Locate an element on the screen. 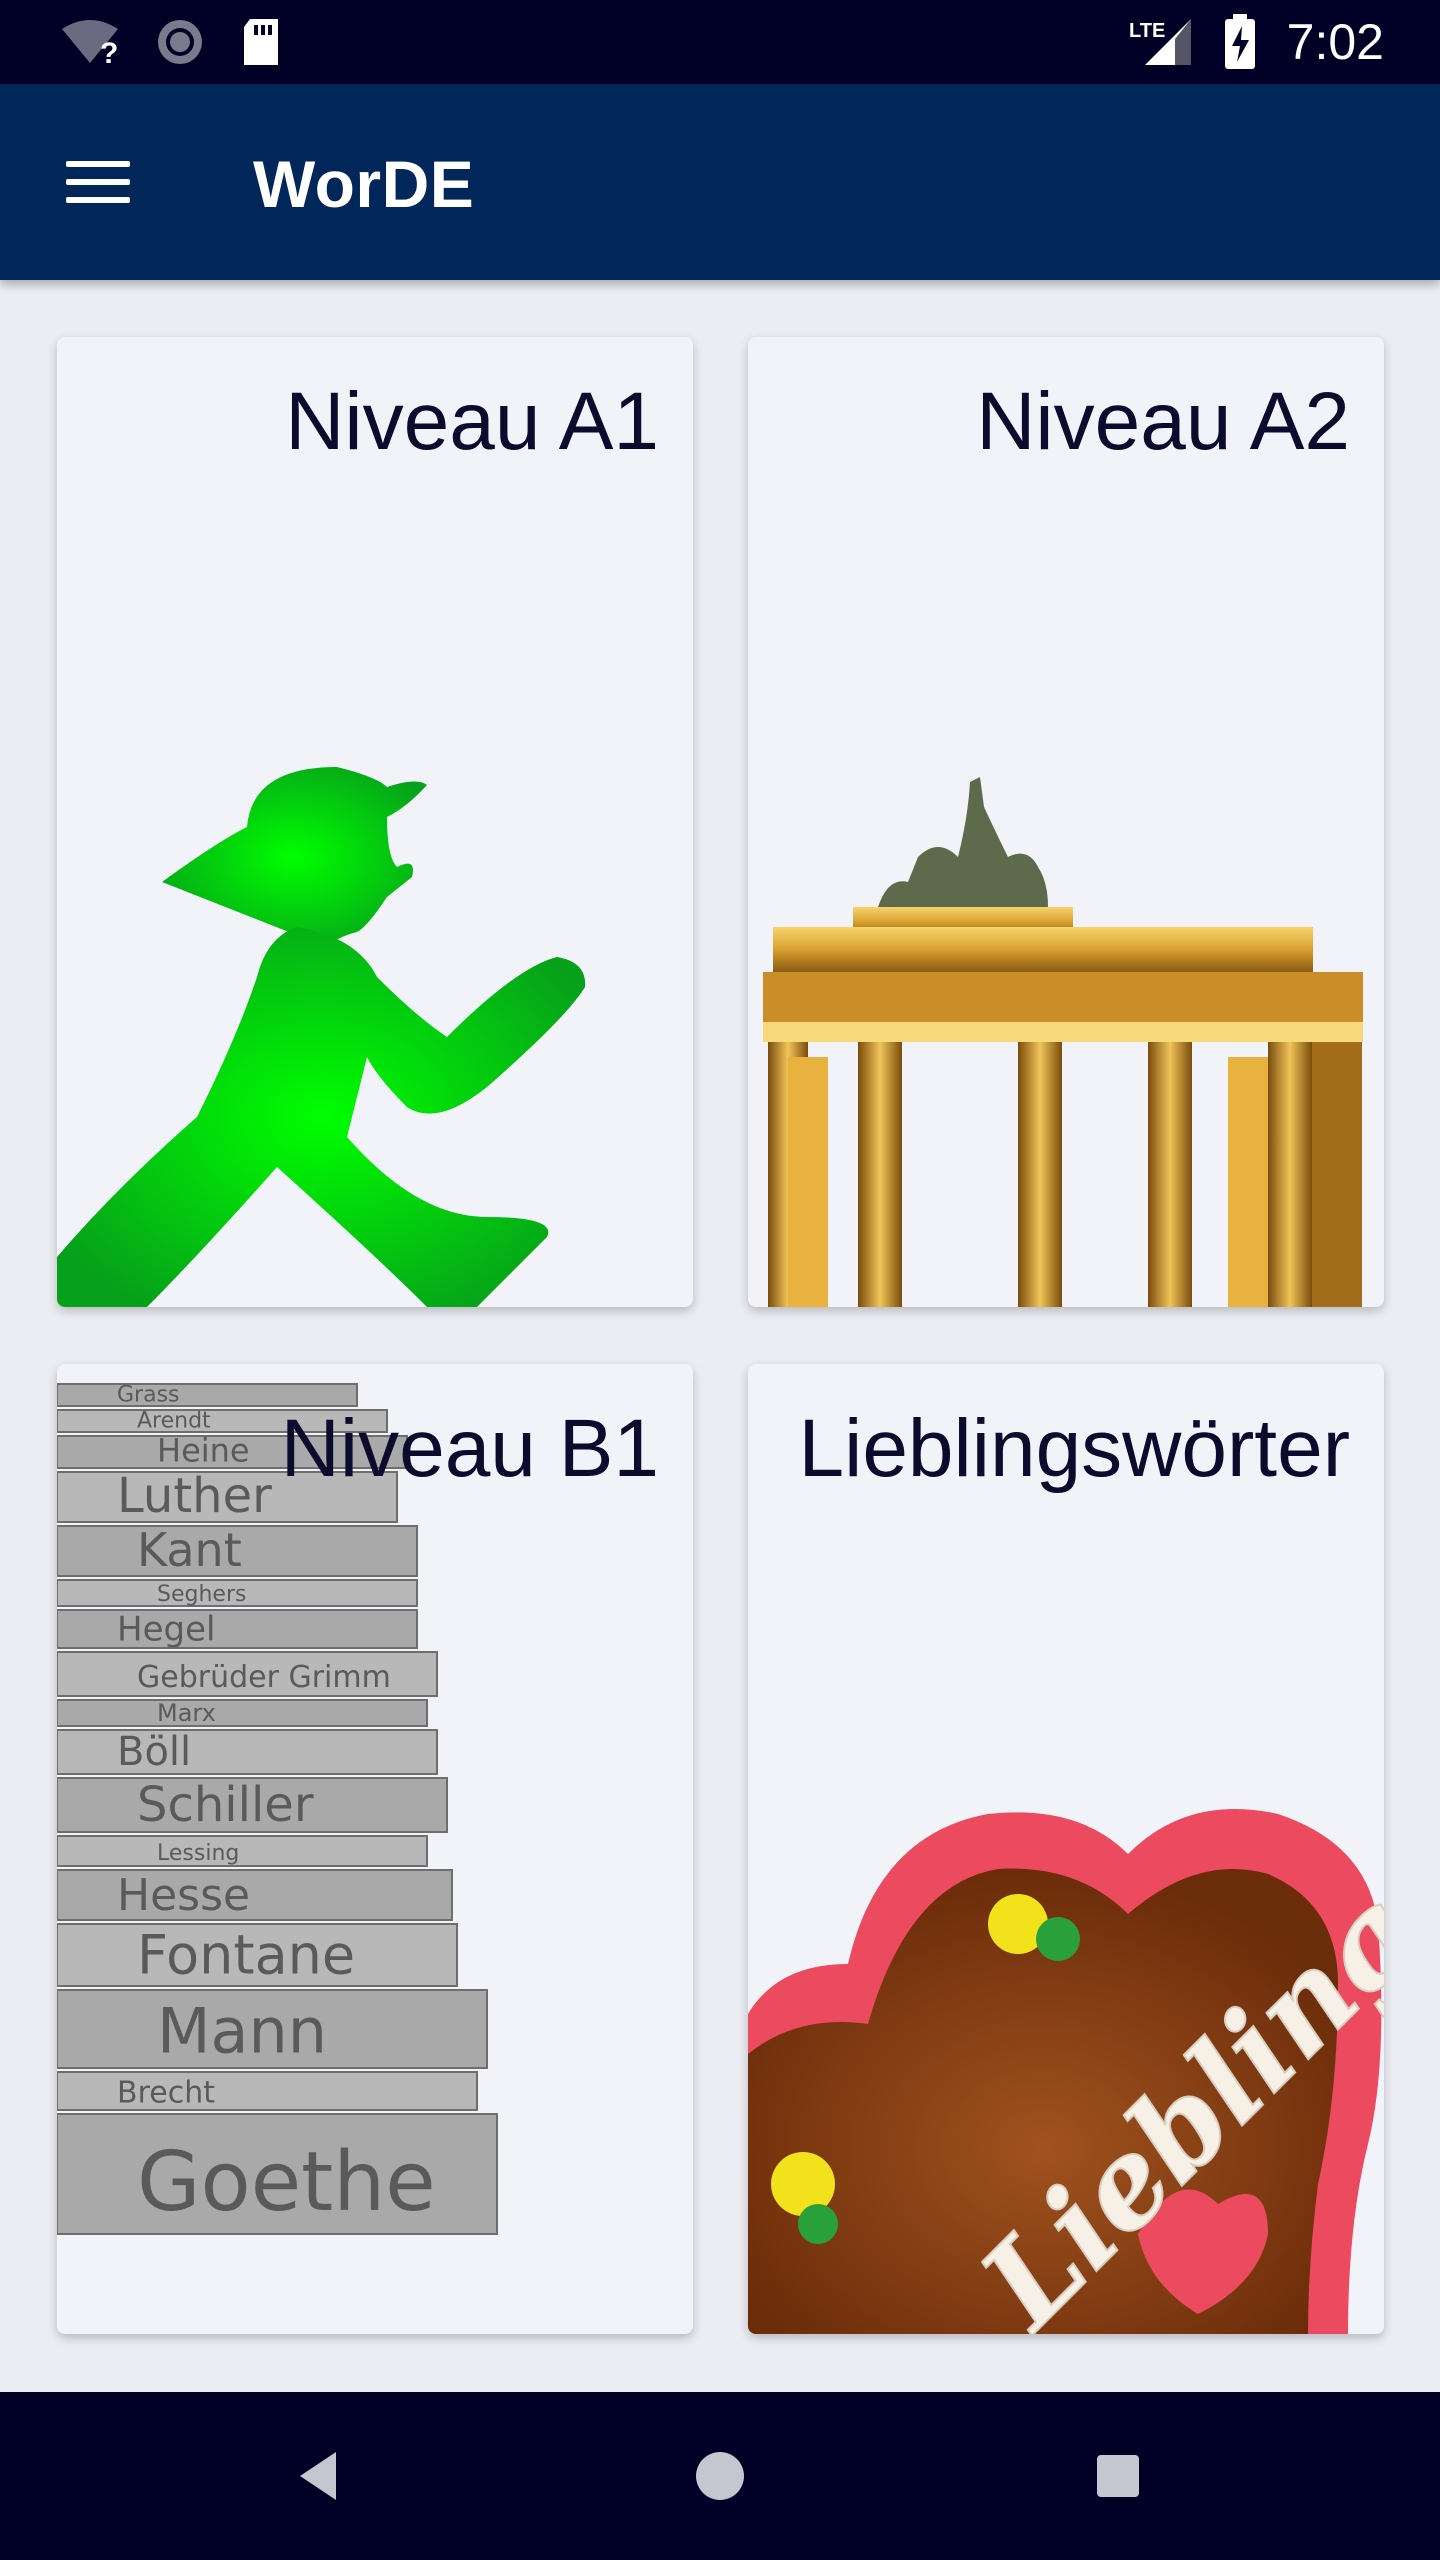 Image resolution: width=1440 pixels, height=2560 pixels. book: Seghers is located at coordinates (237, 1593).